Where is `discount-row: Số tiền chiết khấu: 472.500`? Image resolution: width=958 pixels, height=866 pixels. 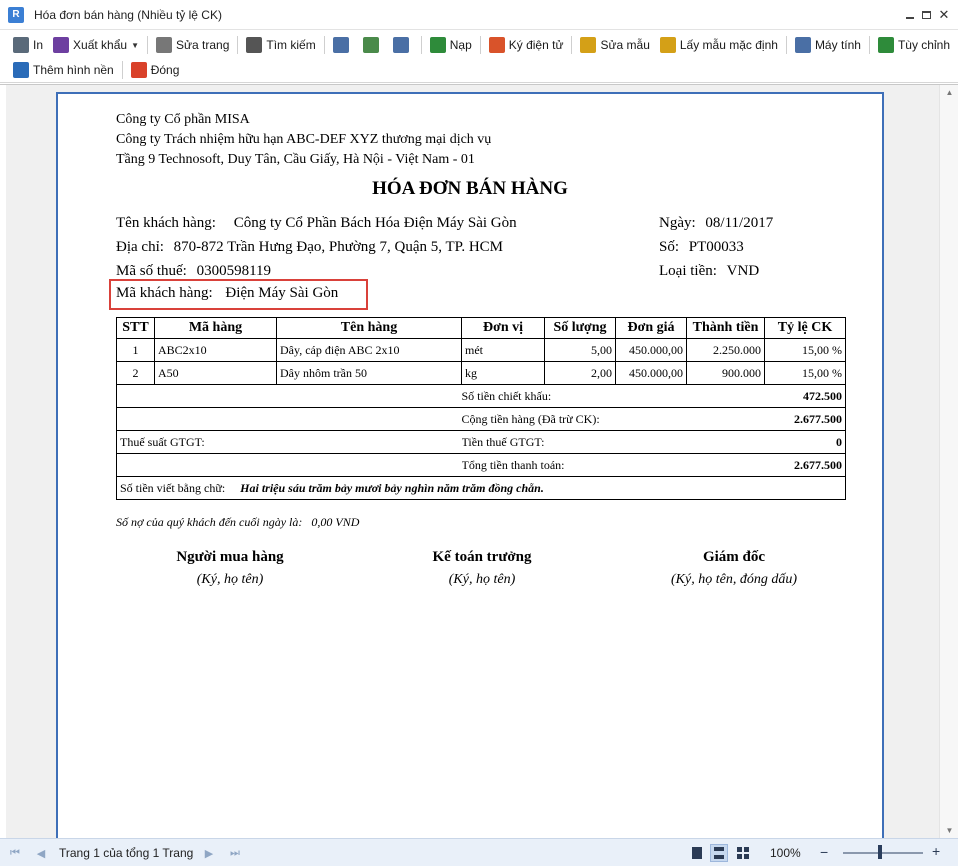
discount-row: Số tiền chiết khấu: 472.500 is located at coordinates (481, 396).